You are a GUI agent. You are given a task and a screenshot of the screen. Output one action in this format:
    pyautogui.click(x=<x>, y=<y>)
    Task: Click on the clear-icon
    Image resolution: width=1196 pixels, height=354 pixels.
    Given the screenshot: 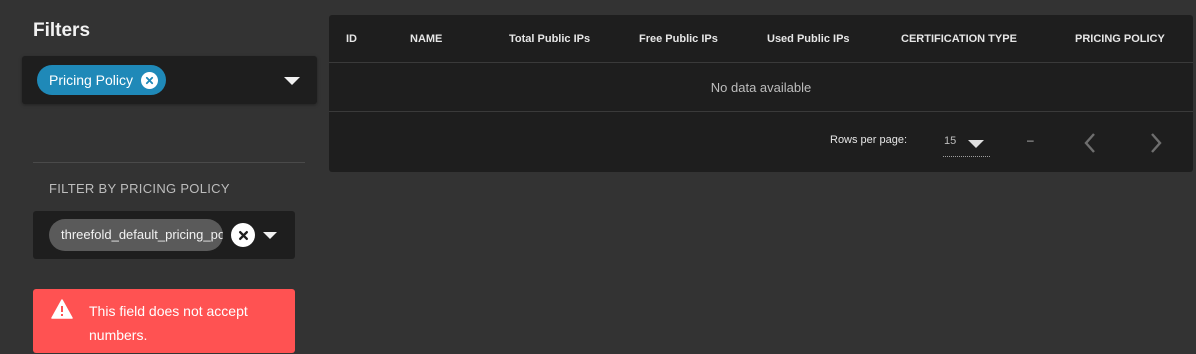 What is the action you would take?
    pyautogui.click(x=243, y=235)
    